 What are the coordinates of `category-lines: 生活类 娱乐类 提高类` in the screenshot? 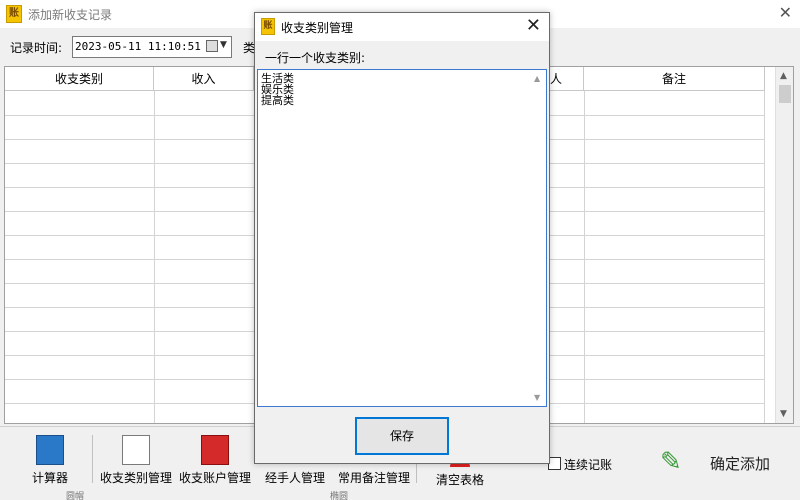 It's located at (277, 89).